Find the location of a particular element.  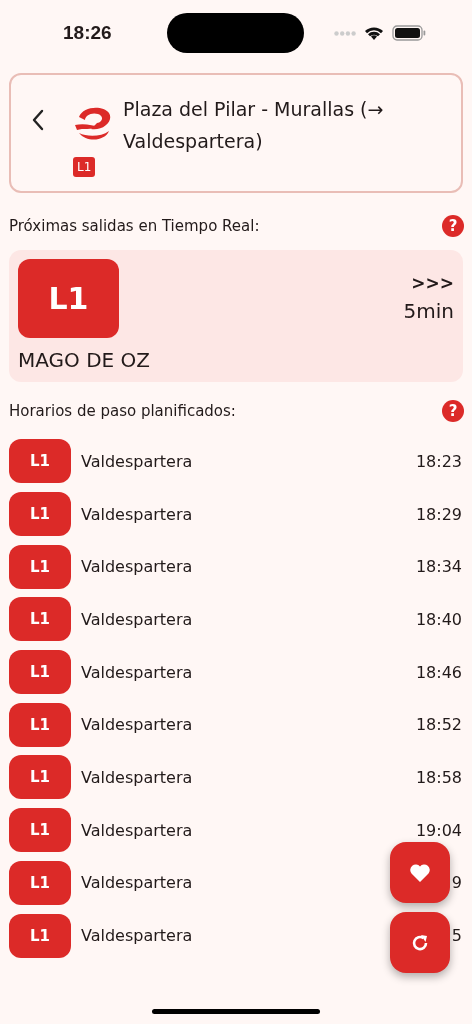

status-time: 18:26 is located at coordinates (88, 33).